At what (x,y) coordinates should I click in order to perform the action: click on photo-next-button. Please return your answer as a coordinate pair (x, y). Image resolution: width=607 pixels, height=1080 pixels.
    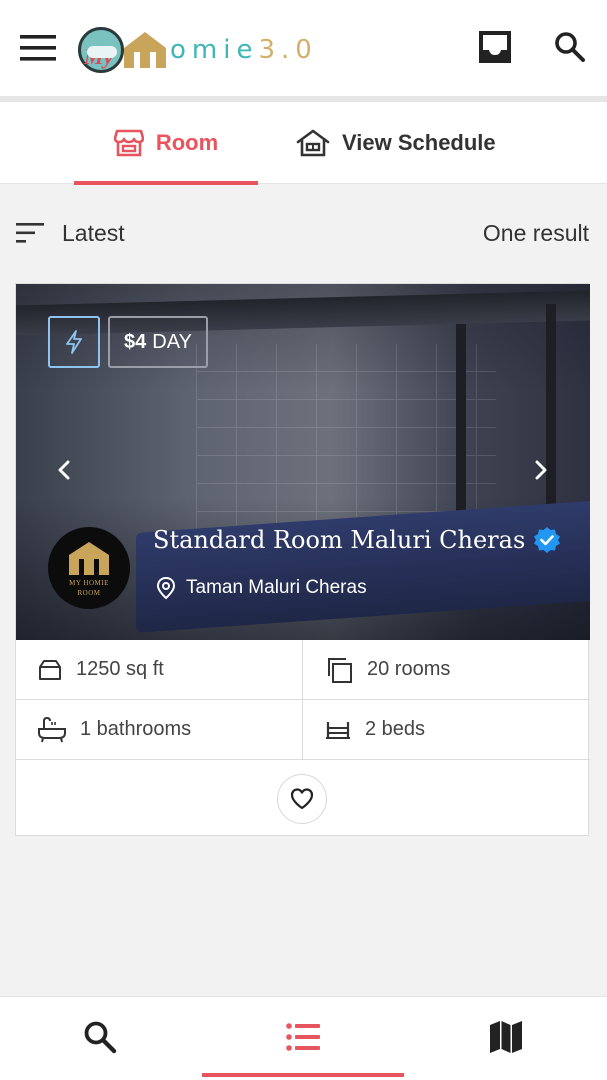
    Looking at the image, I should click on (541, 470).